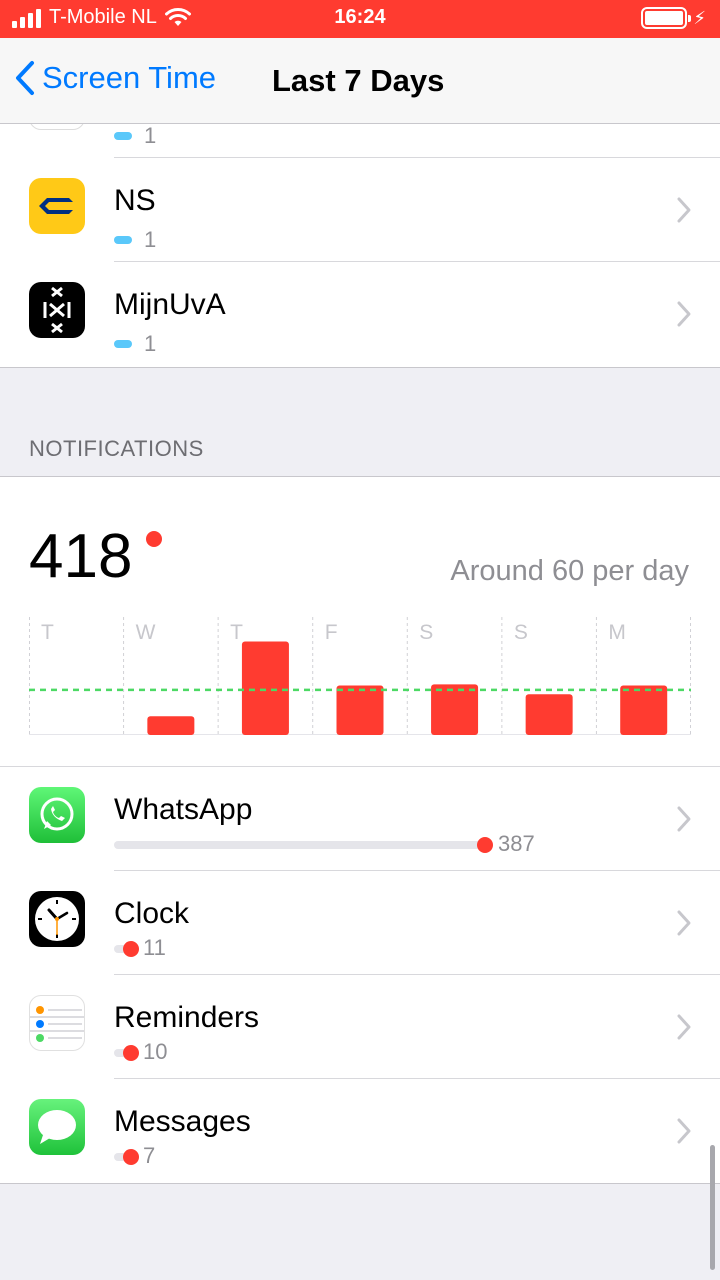  What do you see at coordinates (154, 539) in the screenshot?
I see `notification-dot-icon` at bounding box center [154, 539].